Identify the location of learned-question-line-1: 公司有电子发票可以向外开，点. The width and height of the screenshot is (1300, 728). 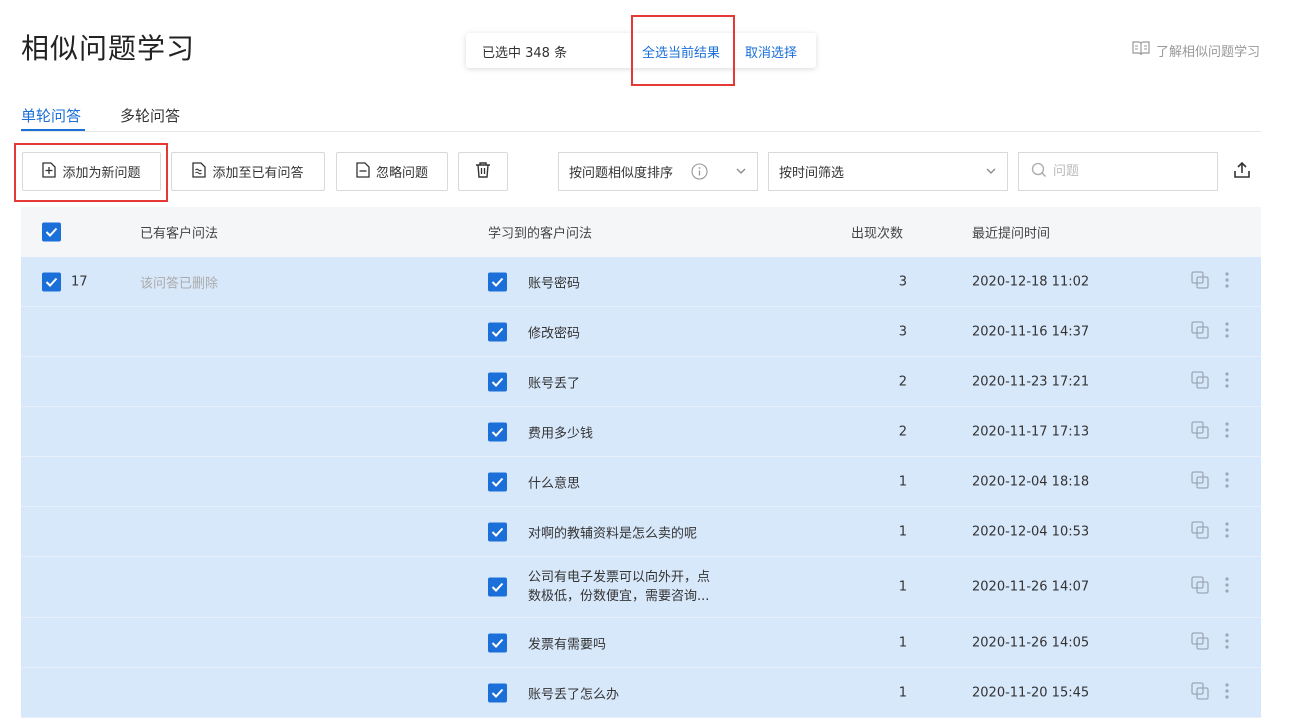
(619, 577).